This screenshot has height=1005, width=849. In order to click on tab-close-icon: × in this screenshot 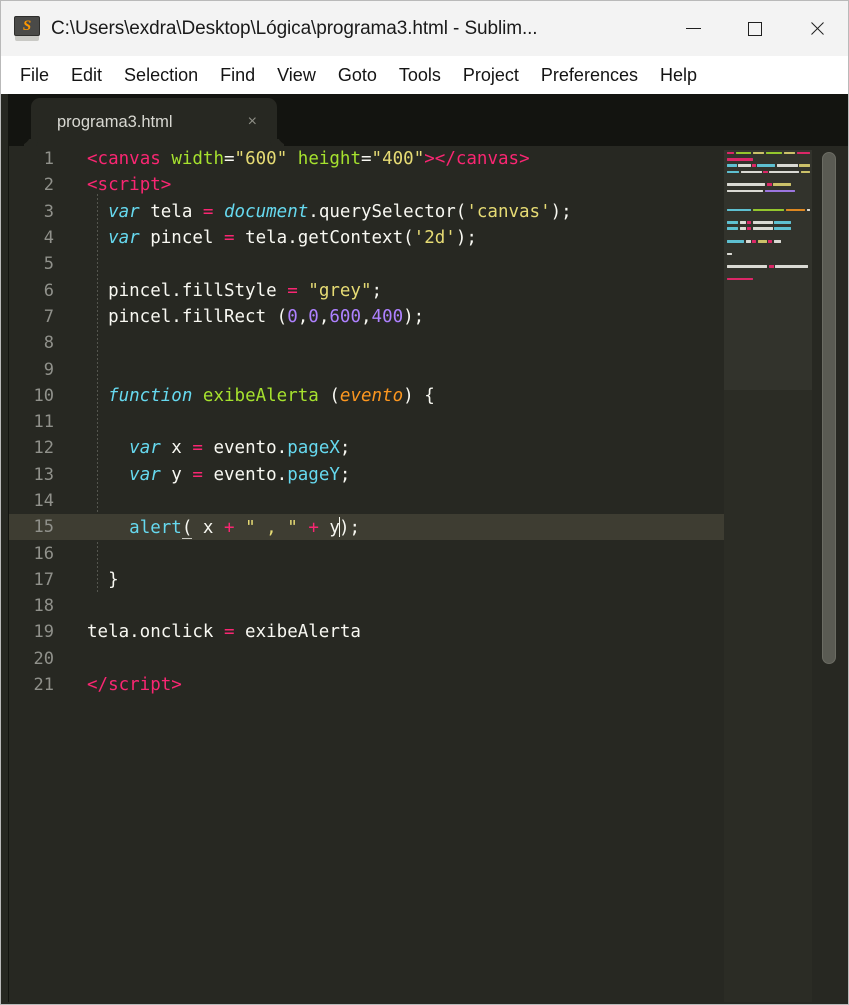, I will do `click(252, 122)`.